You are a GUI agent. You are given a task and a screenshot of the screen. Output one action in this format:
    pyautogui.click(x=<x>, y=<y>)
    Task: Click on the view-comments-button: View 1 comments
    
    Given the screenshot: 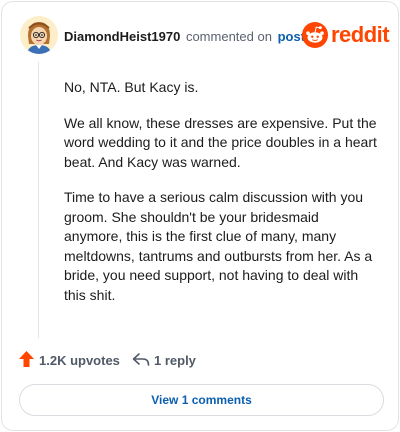 What is the action you would take?
    pyautogui.click(x=201, y=400)
    